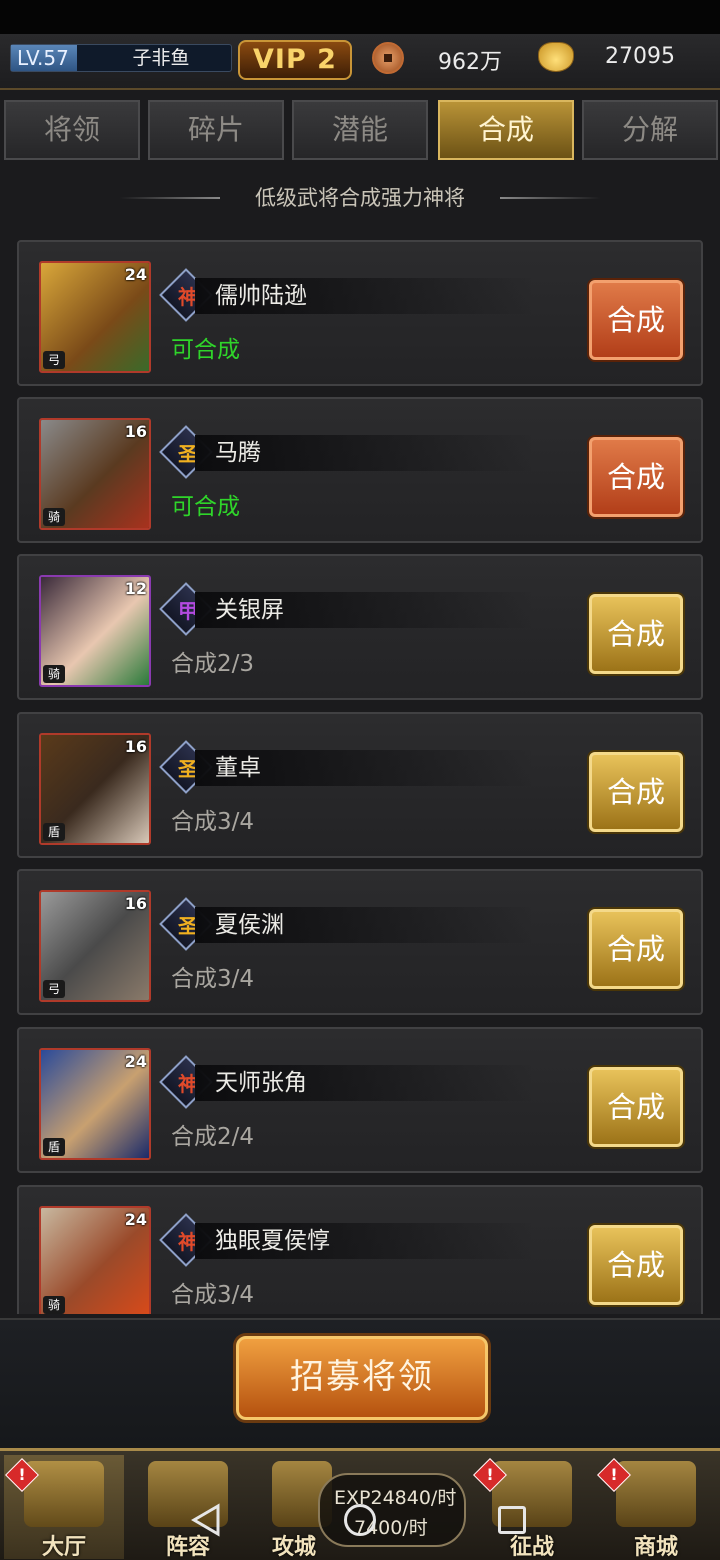 The image size is (720, 1560). I want to click on player-level: LV.57, so click(44, 58).